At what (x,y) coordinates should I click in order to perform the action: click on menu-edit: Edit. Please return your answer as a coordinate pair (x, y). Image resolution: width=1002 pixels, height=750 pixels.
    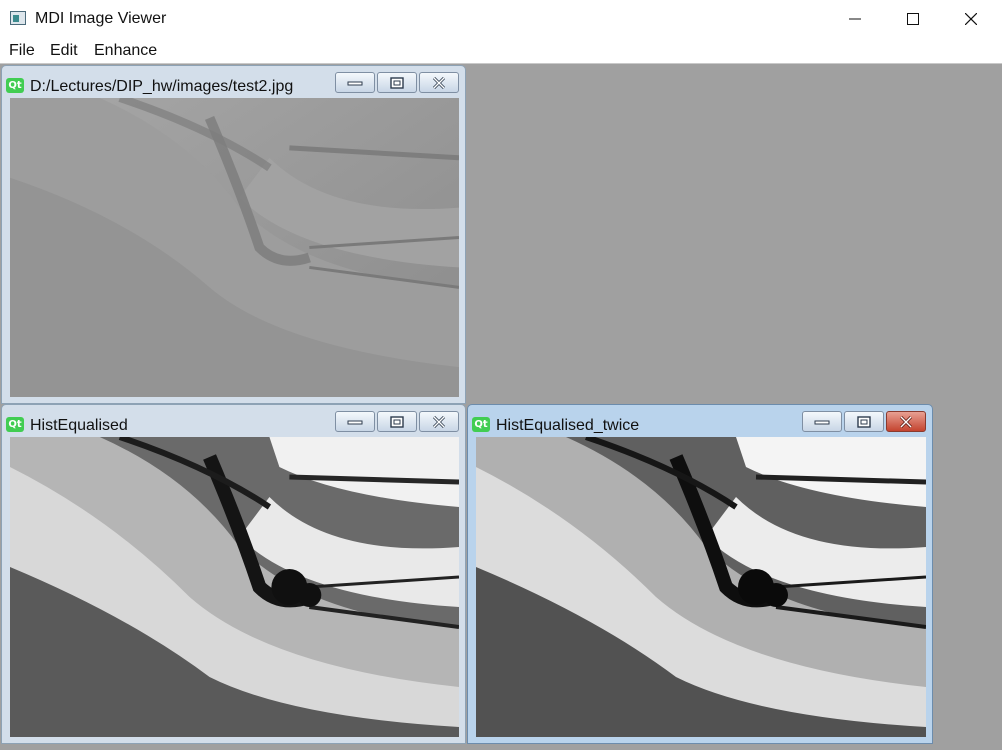
    Looking at the image, I should click on (64, 51).